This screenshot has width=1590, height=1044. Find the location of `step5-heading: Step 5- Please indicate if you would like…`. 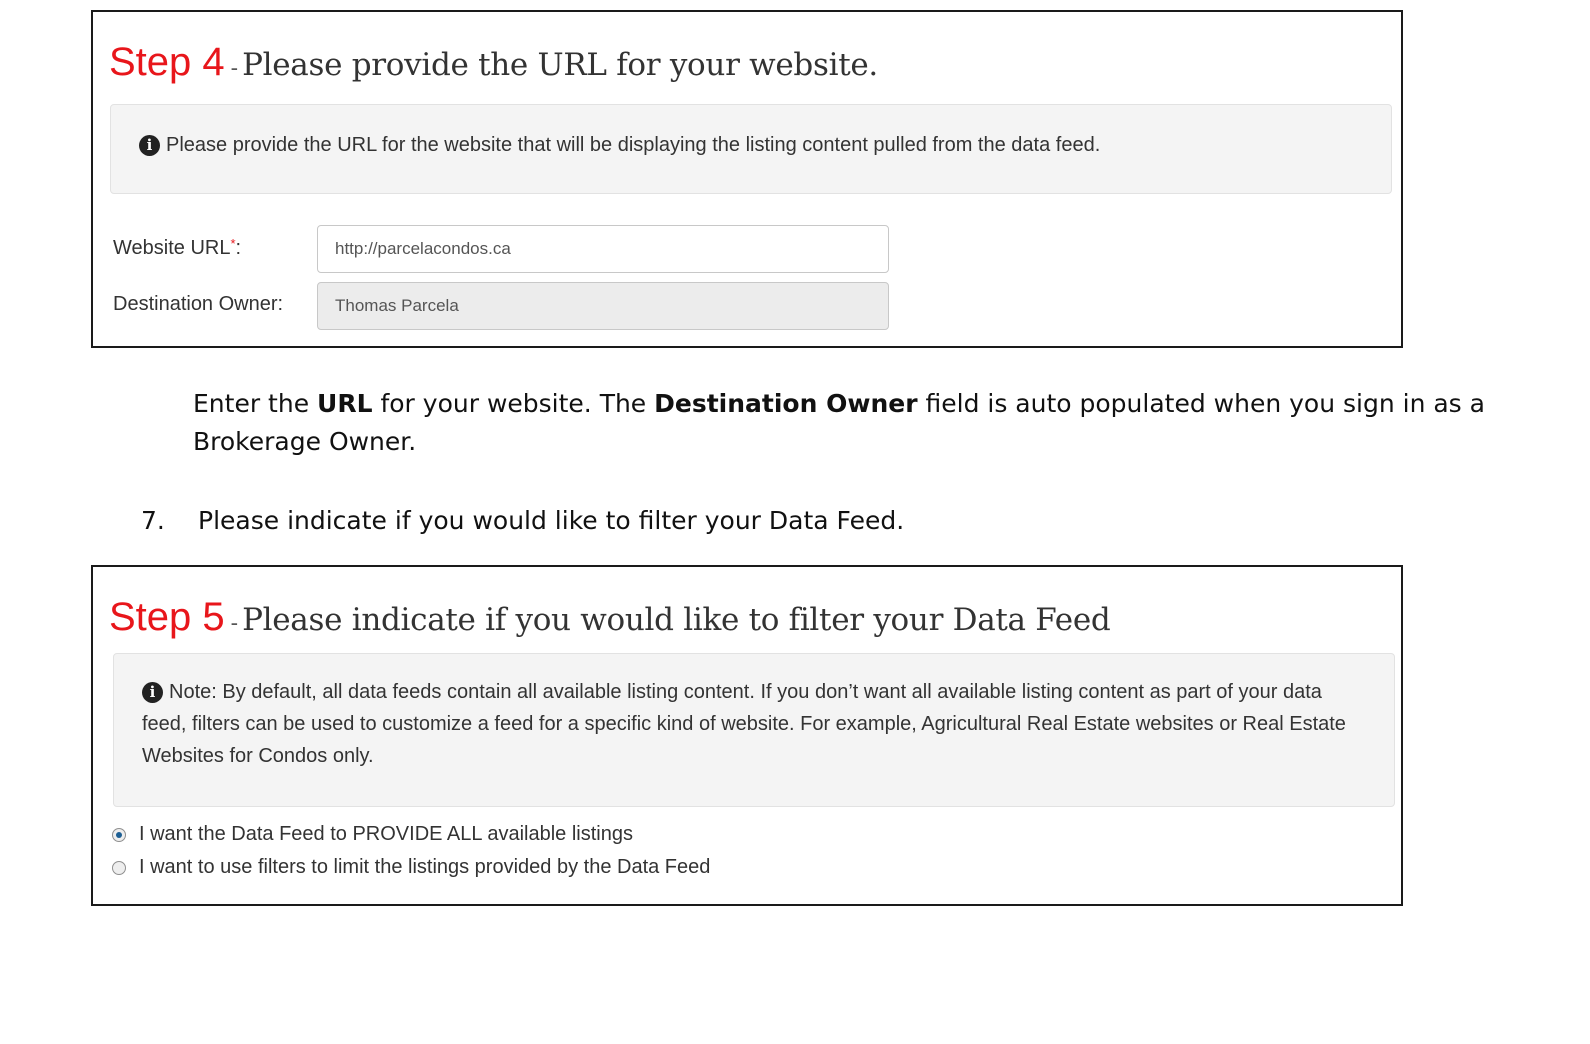

step5-heading: Step 5- Please indicate if you would like… is located at coordinates (610, 617).